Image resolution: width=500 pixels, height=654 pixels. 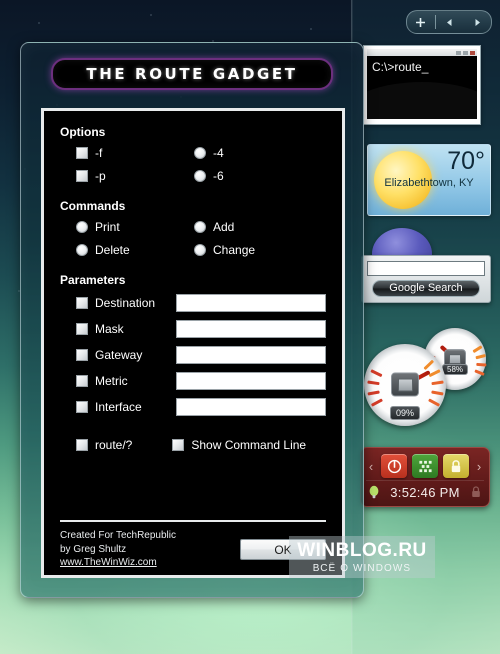 I want to click on cpu-chip-icon, so click(x=405, y=384).